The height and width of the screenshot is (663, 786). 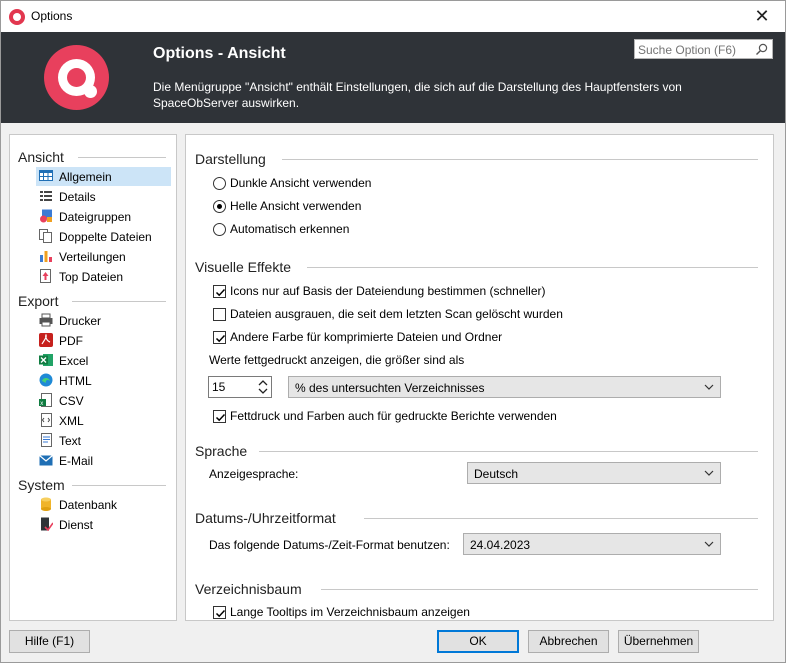 What do you see at coordinates (46, 196) in the screenshot?
I see `details-list-icon` at bounding box center [46, 196].